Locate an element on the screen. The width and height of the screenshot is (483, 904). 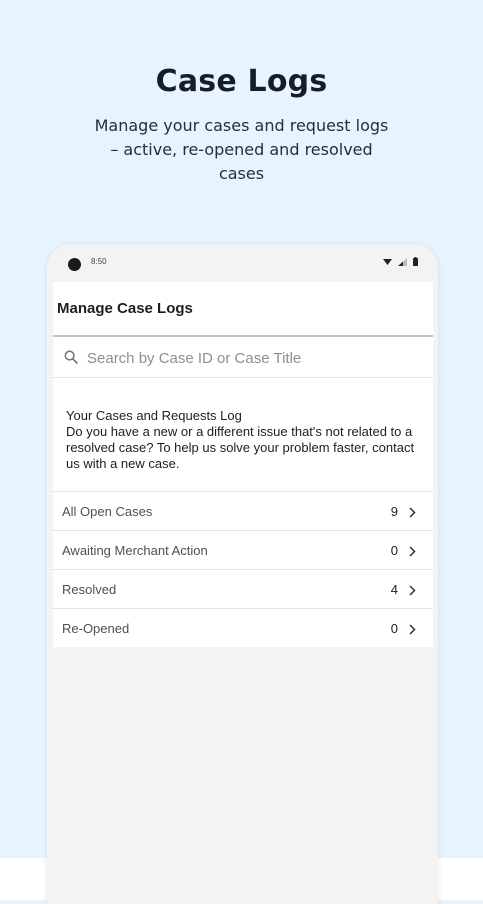
list-item-all-open-cases: All Open Cases 9 is located at coordinates (243, 511).